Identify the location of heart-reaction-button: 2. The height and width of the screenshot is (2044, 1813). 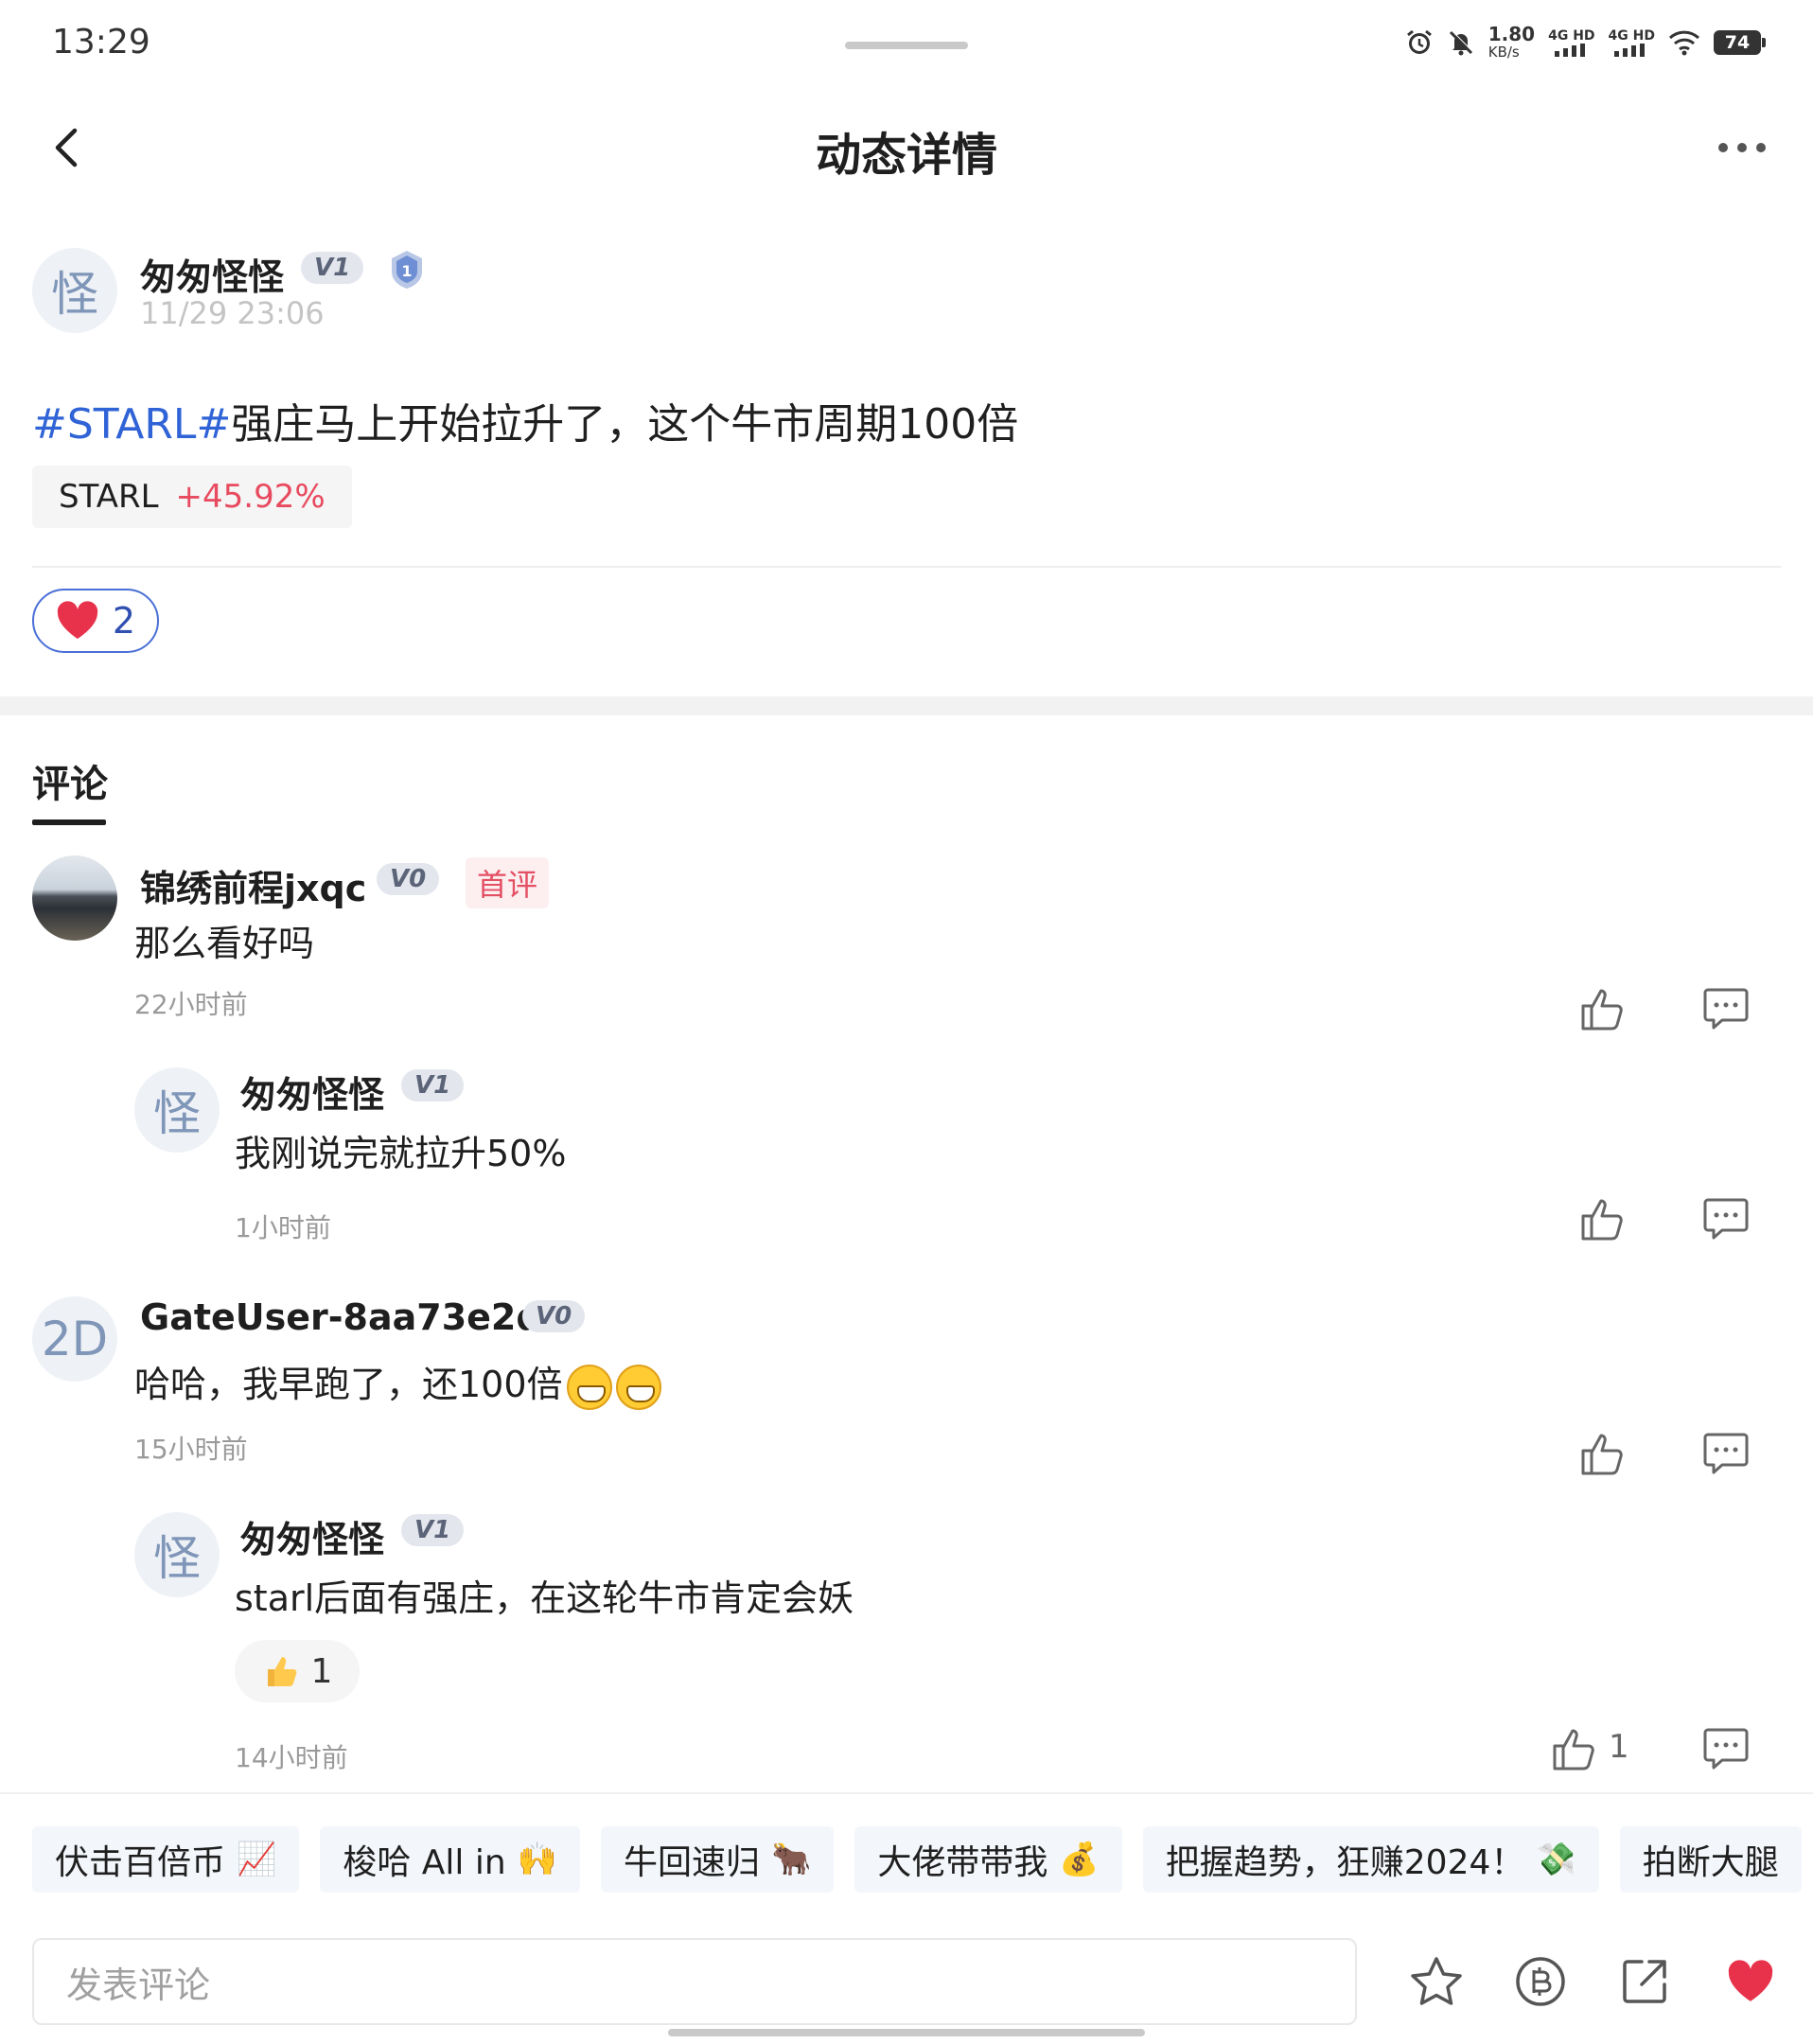
(96, 621).